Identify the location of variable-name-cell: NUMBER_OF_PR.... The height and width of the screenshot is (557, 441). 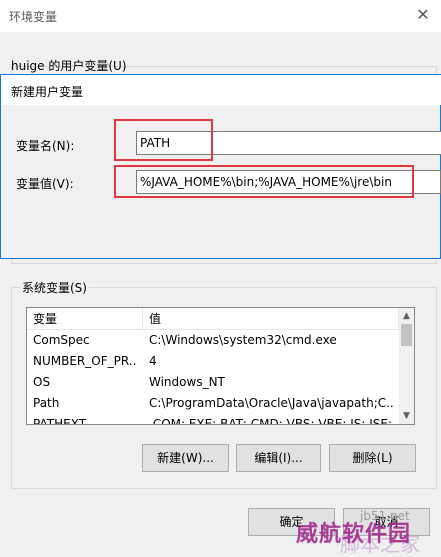
(85, 361).